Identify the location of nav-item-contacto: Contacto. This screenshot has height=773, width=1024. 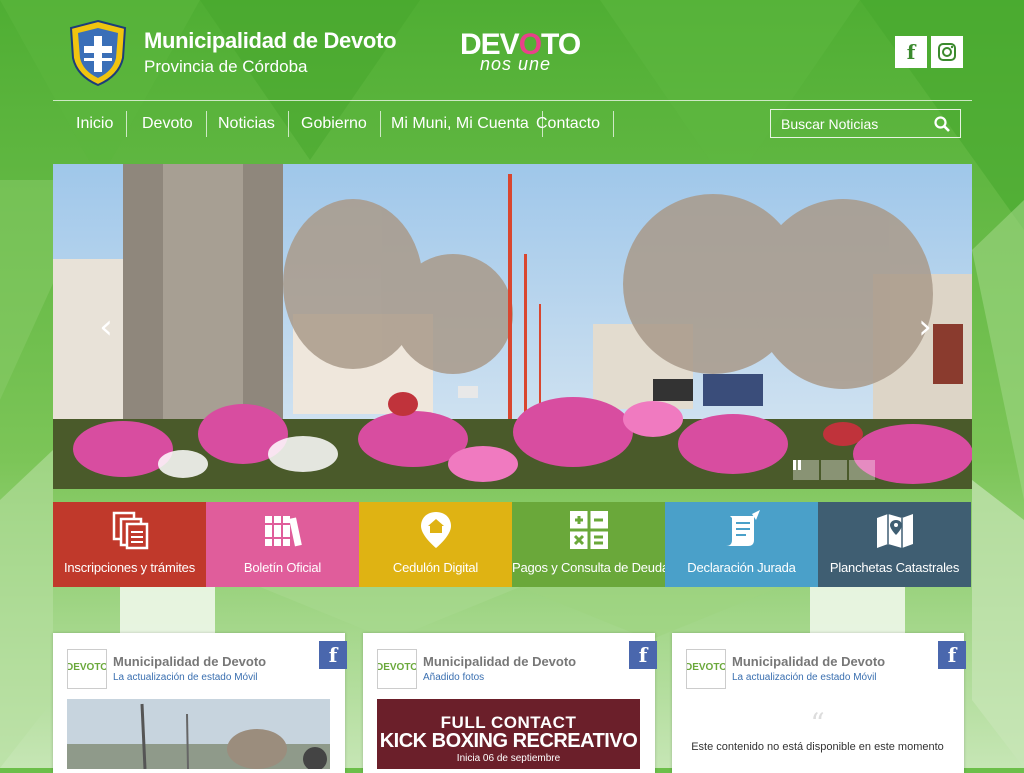
(569, 124).